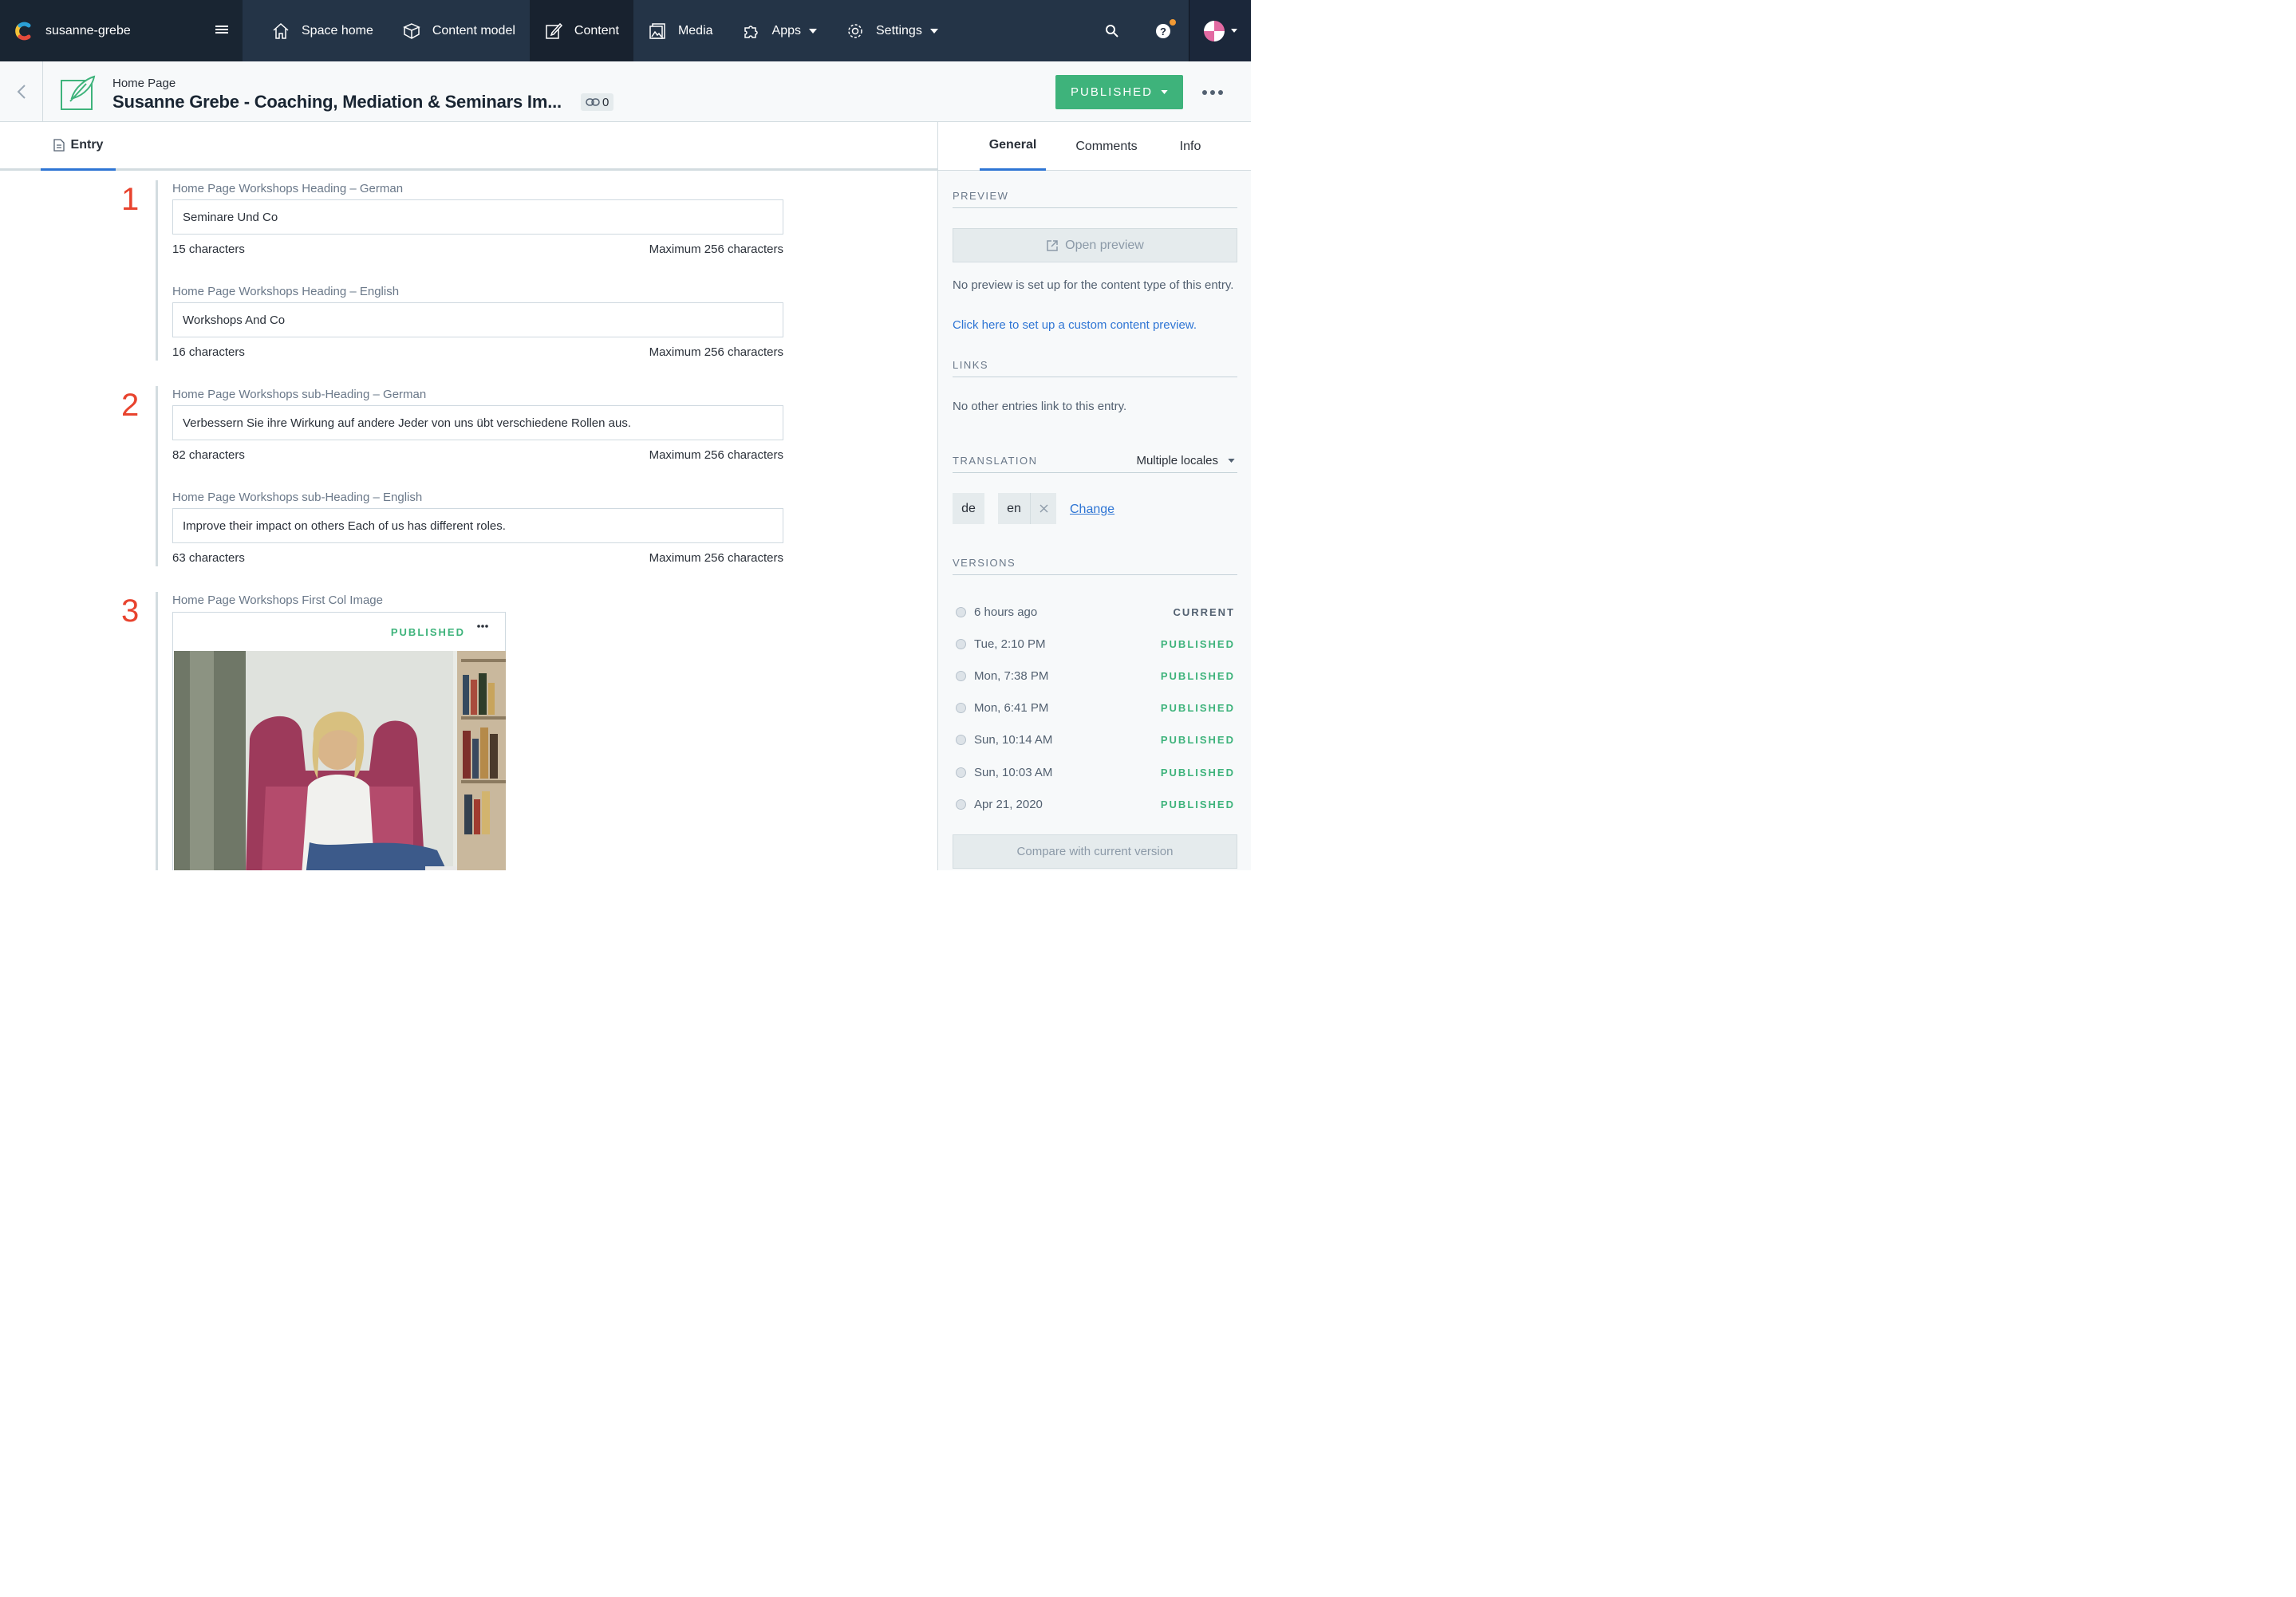 The image size is (2296, 1597). I want to click on publish-status-button: PUBLISHED, so click(1119, 92).